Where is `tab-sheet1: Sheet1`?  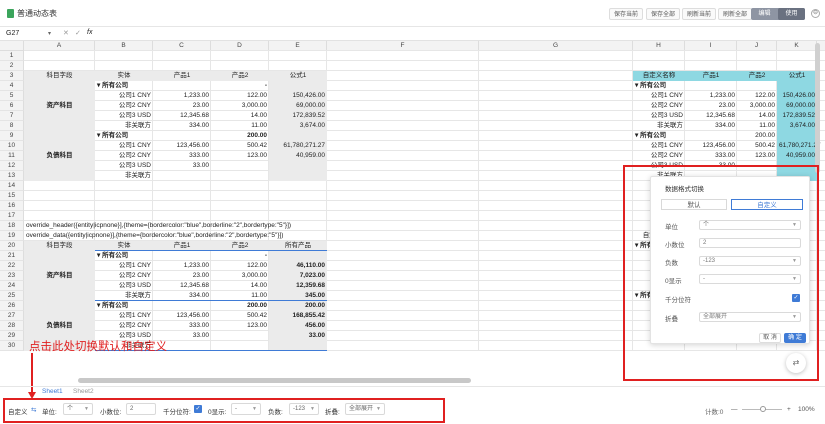
tab-sheet1: Sheet1 is located at coordinates (52, 391).